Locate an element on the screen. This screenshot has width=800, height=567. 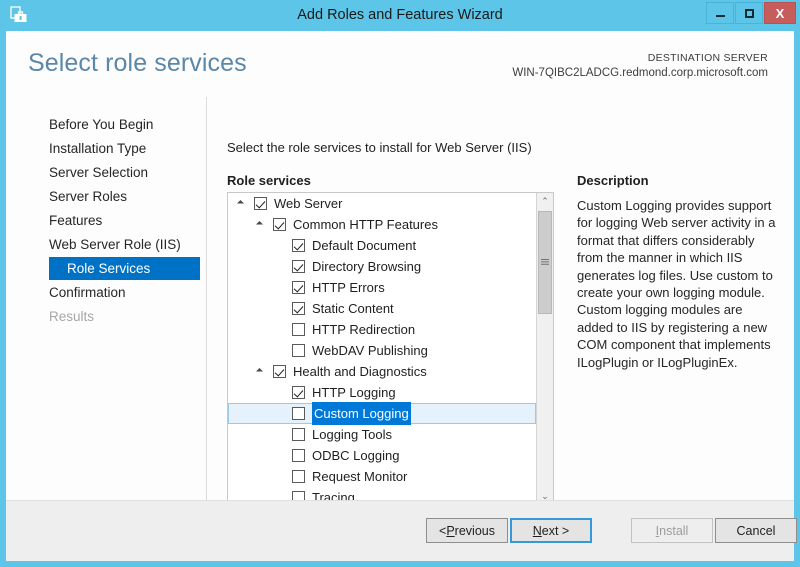
button-accelerator-char: P is located at coordinates (450, 530).